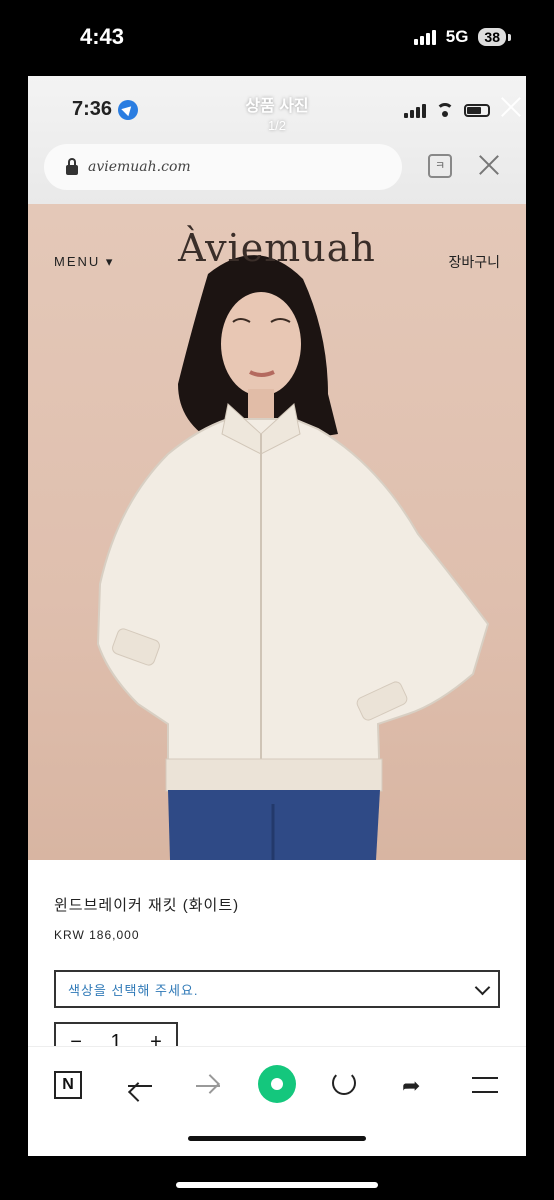 The width and height of the screenshot is (554, 1200). Describe the element at coordinates (277, 1084) in the screenshot. I see `green-dot-button` at that location.